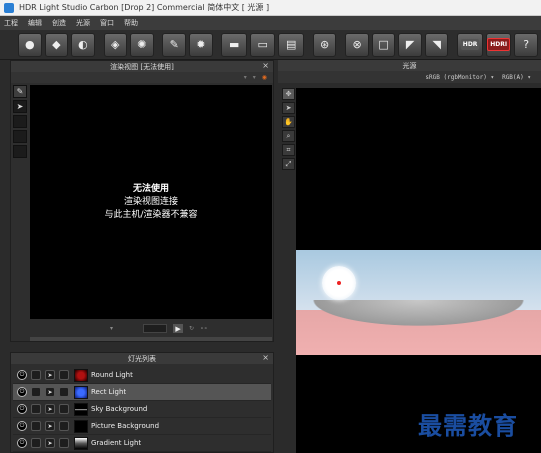  I want to click on rim-icon: ◐, so click(83, 44).